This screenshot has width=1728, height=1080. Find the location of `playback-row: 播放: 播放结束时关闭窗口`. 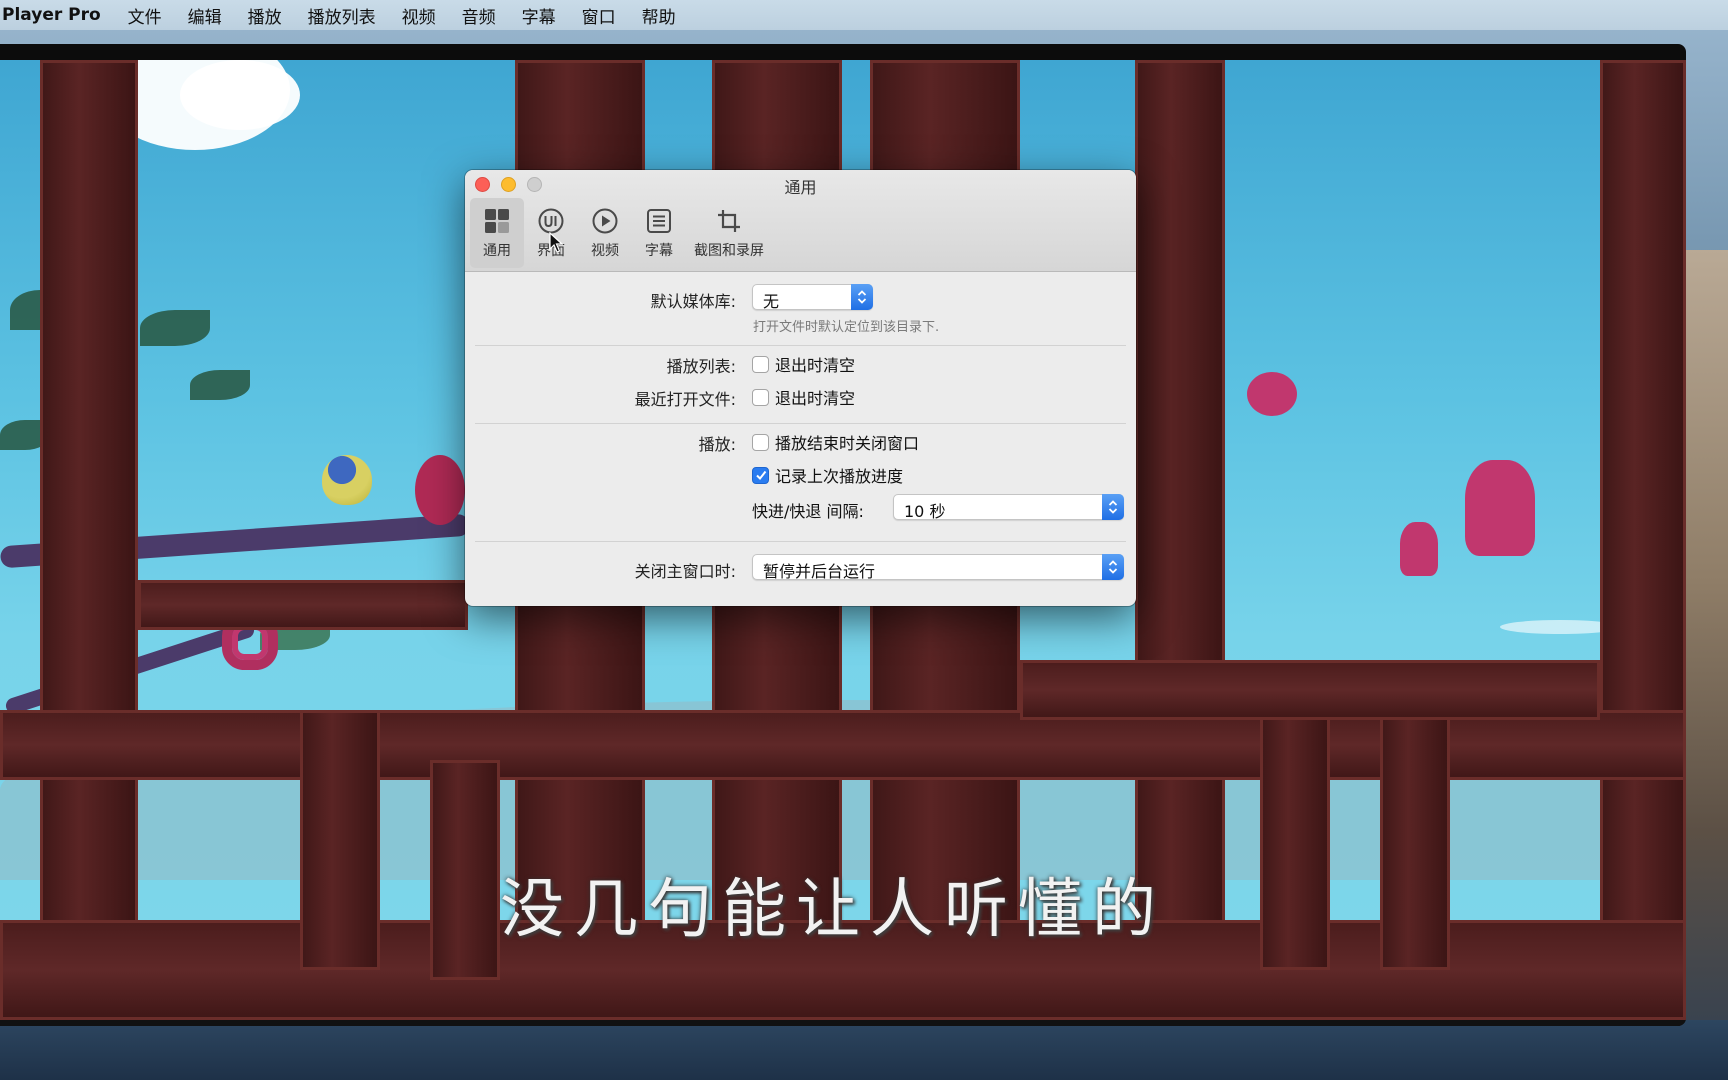

playback-row: 播放: 播放结束时关闭窗口 is located at coordinates (800, 441).